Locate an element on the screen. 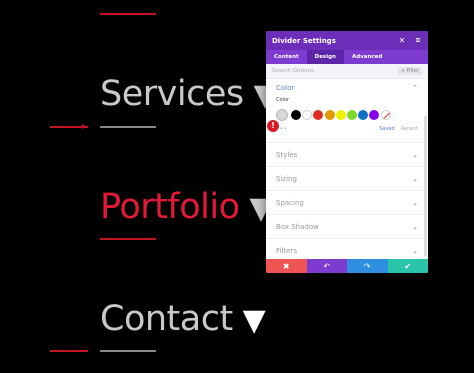 Image resolution: width=474 pixels, height=373 pixels. menu-item-portfolio: Portfolio ▼ is located at coordinates (186, 208).